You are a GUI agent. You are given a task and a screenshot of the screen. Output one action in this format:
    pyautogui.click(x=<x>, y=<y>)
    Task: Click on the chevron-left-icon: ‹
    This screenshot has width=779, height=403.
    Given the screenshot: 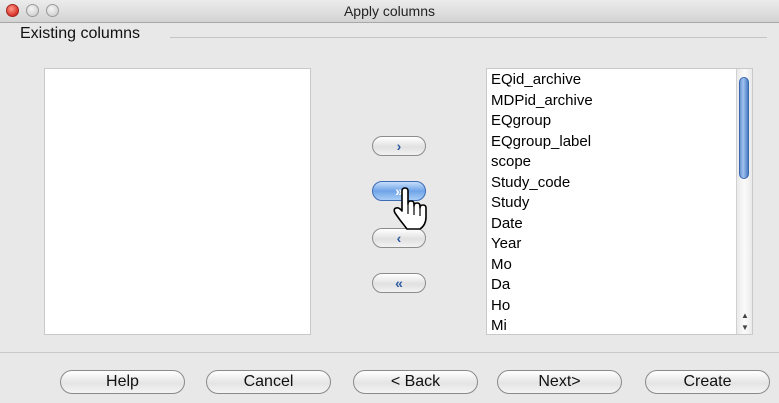 What is the action you would take?
    pyautogui.click(x=399, y=238)
    